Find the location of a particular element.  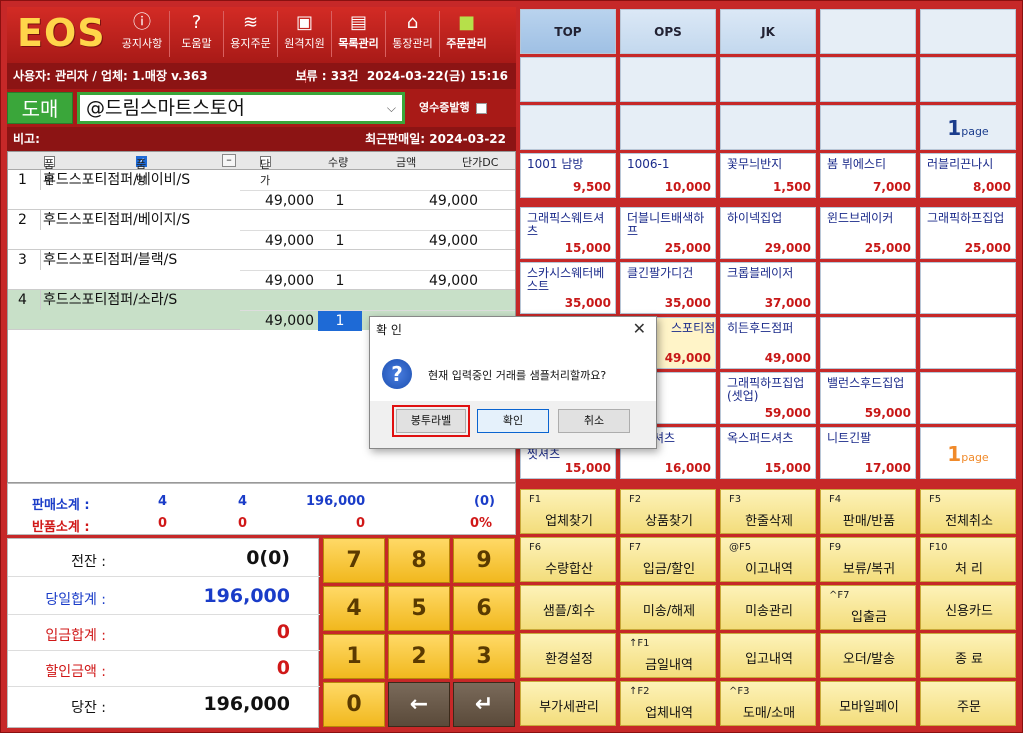

function-key-9: F9 보류/복귀 is located at coordinates (868, 559).